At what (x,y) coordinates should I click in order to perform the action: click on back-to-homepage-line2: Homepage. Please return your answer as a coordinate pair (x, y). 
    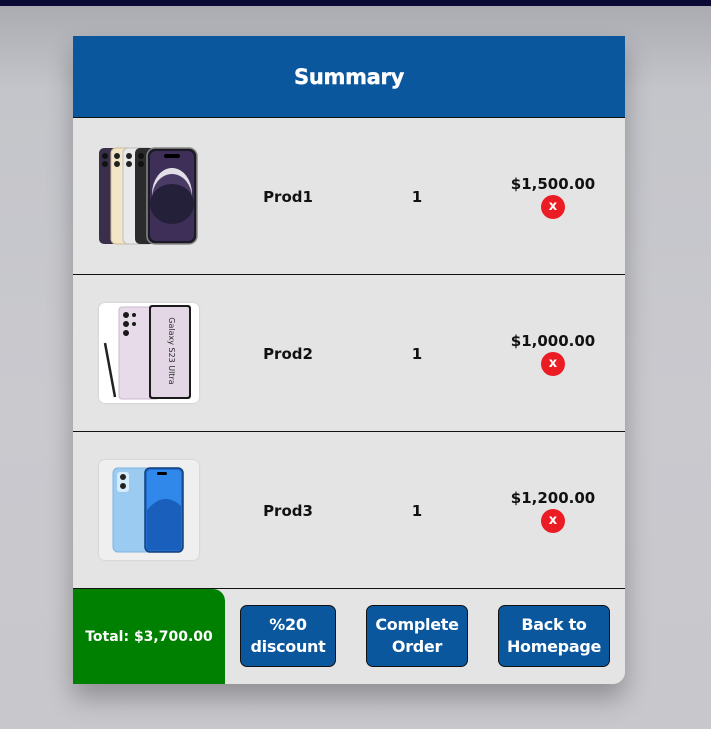
    Looking at the image, I should click on (554, 646).